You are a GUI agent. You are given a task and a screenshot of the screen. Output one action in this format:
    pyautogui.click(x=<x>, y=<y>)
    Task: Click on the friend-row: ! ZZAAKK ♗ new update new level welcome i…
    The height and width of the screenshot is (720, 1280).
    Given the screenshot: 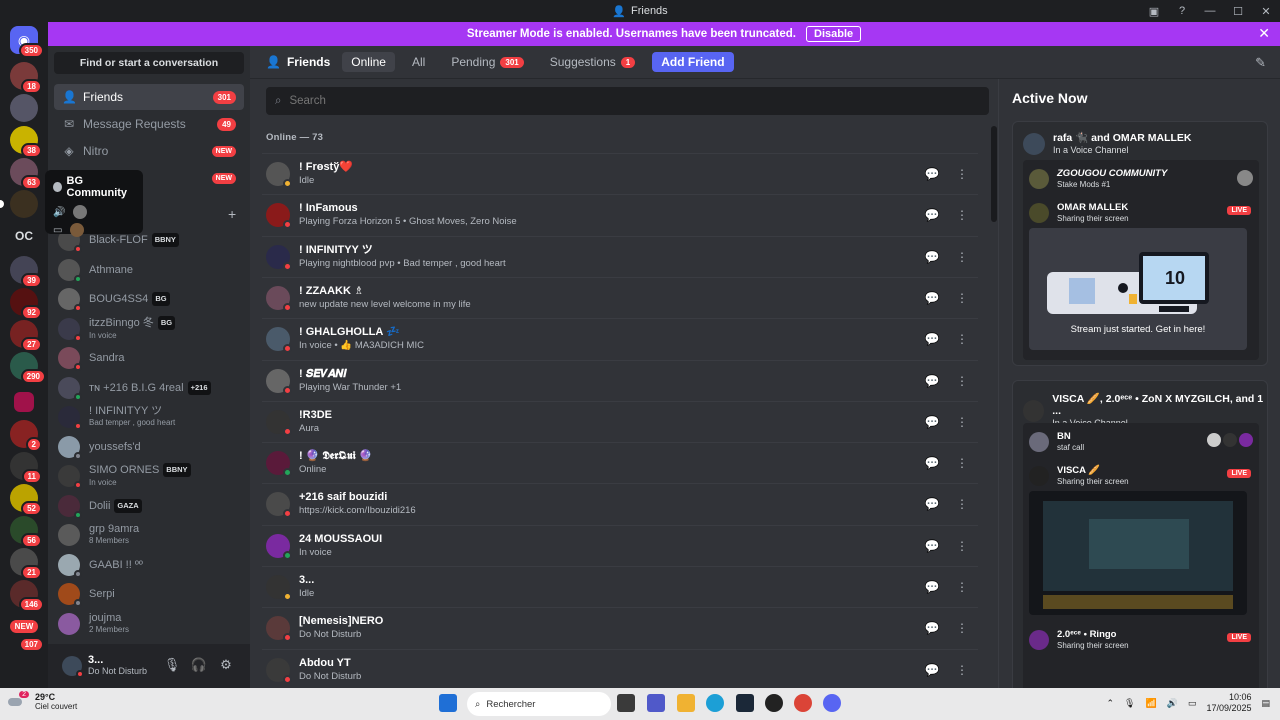 What is the action you would take?
    pyautogui.click(x=620, y=297)
    